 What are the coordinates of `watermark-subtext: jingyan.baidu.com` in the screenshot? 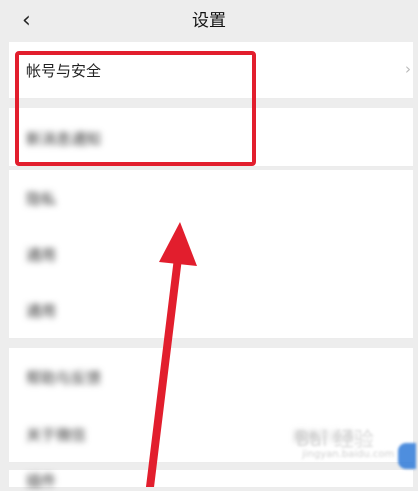 It's located at (348, 454).